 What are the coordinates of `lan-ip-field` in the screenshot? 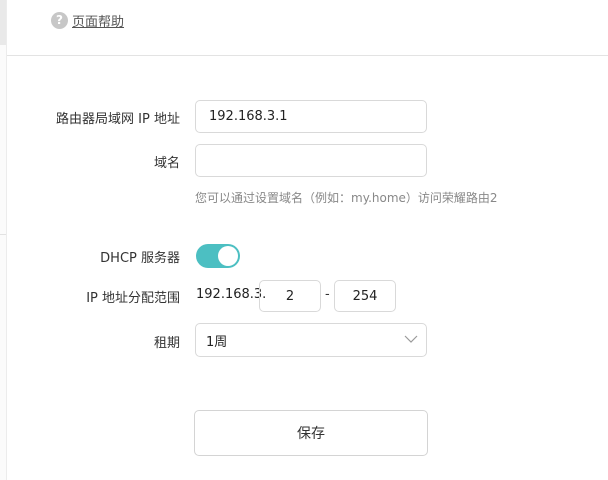 It's located at (311, 116).